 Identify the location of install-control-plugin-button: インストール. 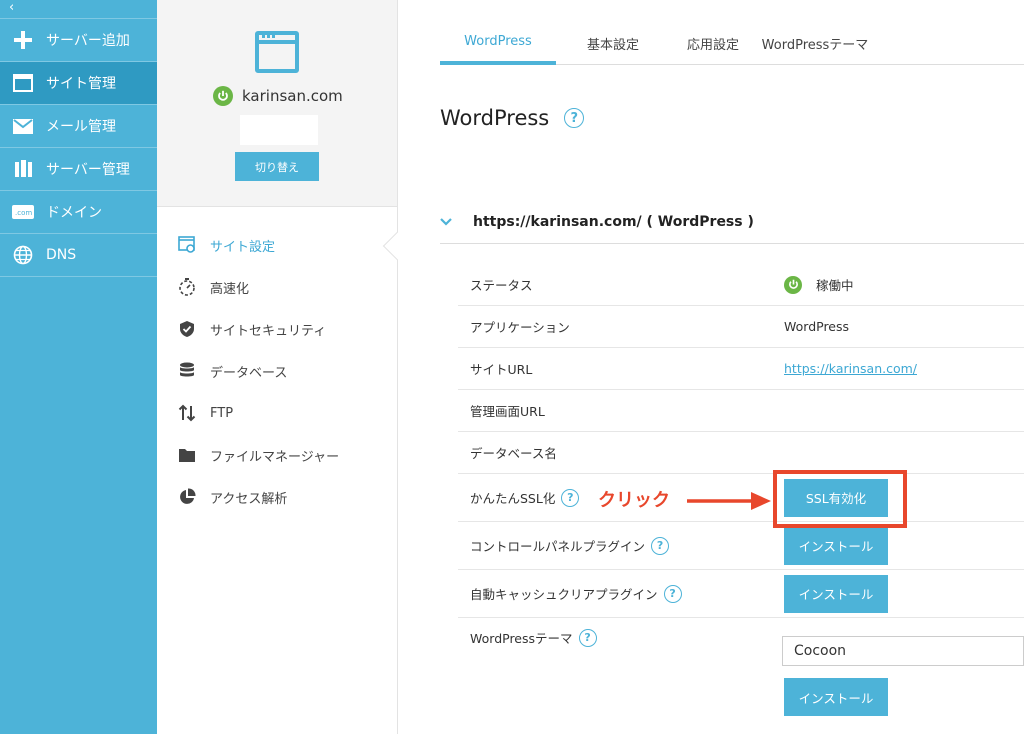
(836, 545).